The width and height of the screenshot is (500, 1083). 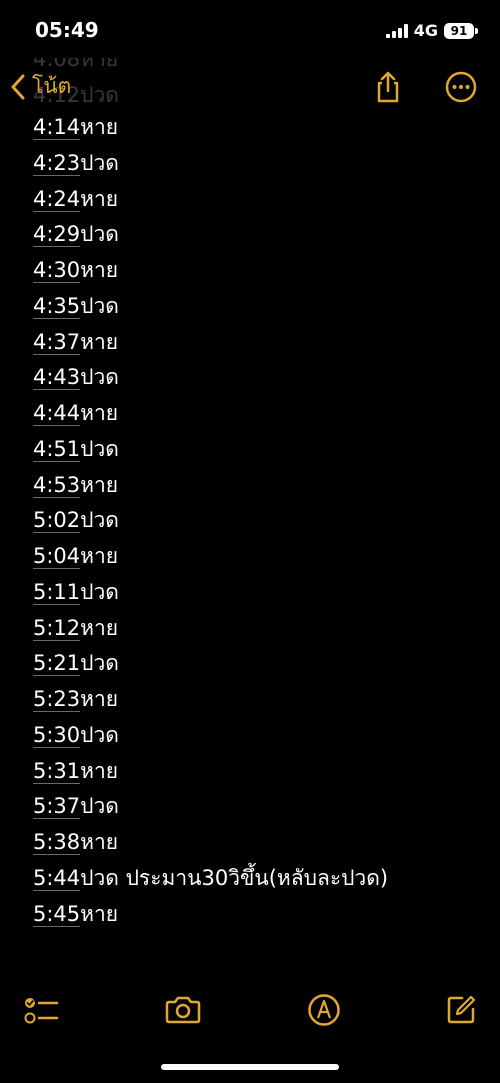 What do you see at coordinates (234, 877) in the screenshot?
I see `note-text: ปวด ประมาน30วิขึ้น(หลับละปวด)` at bounding box center [234, 877].